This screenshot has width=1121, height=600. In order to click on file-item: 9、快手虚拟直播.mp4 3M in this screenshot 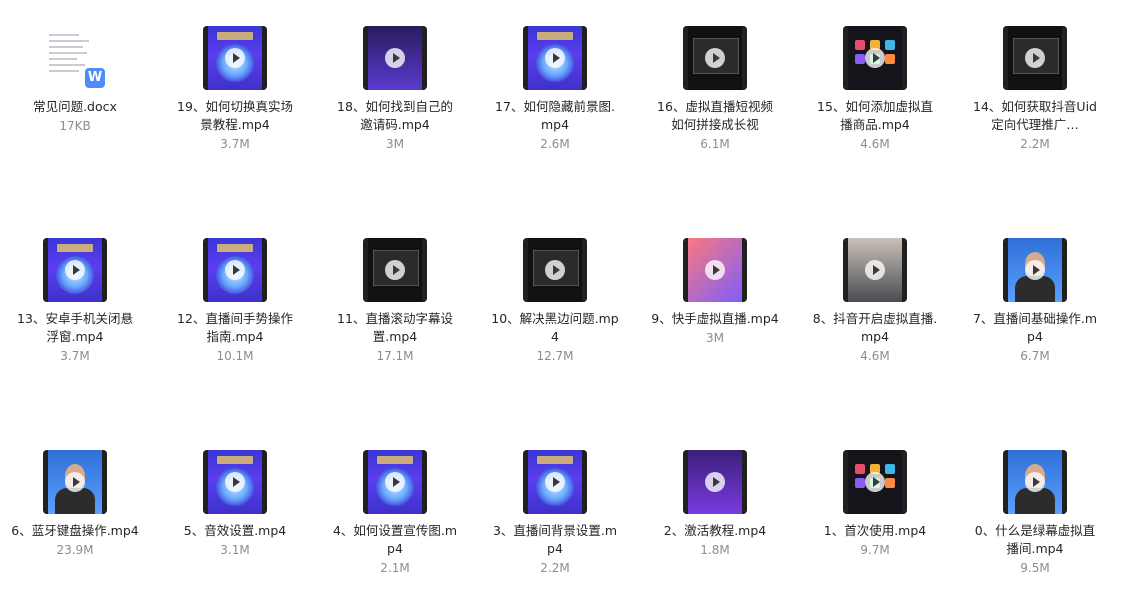, I will do `click(715, 292)`.